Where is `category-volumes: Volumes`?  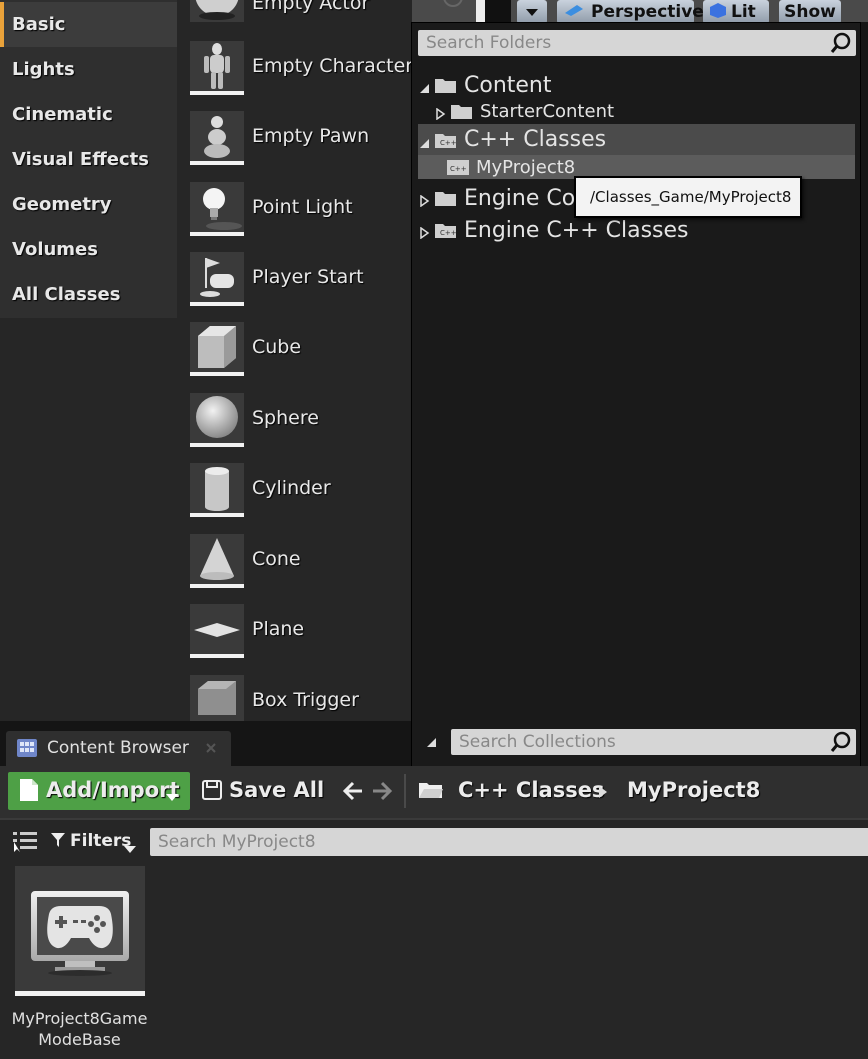 category-volumes: Volumes is located at coordinates (88, 249).